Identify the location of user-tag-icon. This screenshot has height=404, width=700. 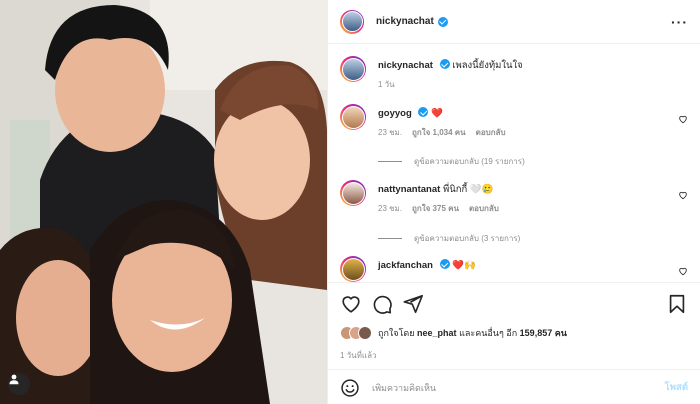
(19, 384).